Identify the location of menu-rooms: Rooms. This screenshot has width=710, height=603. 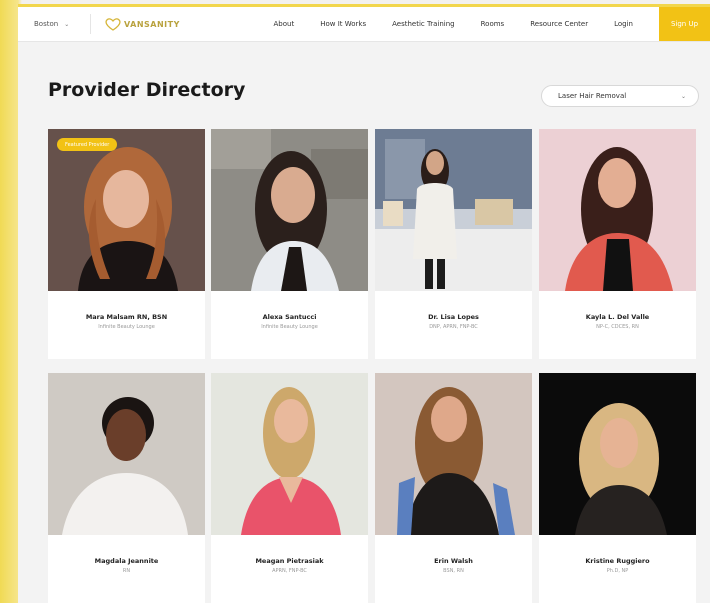
(493, 24).